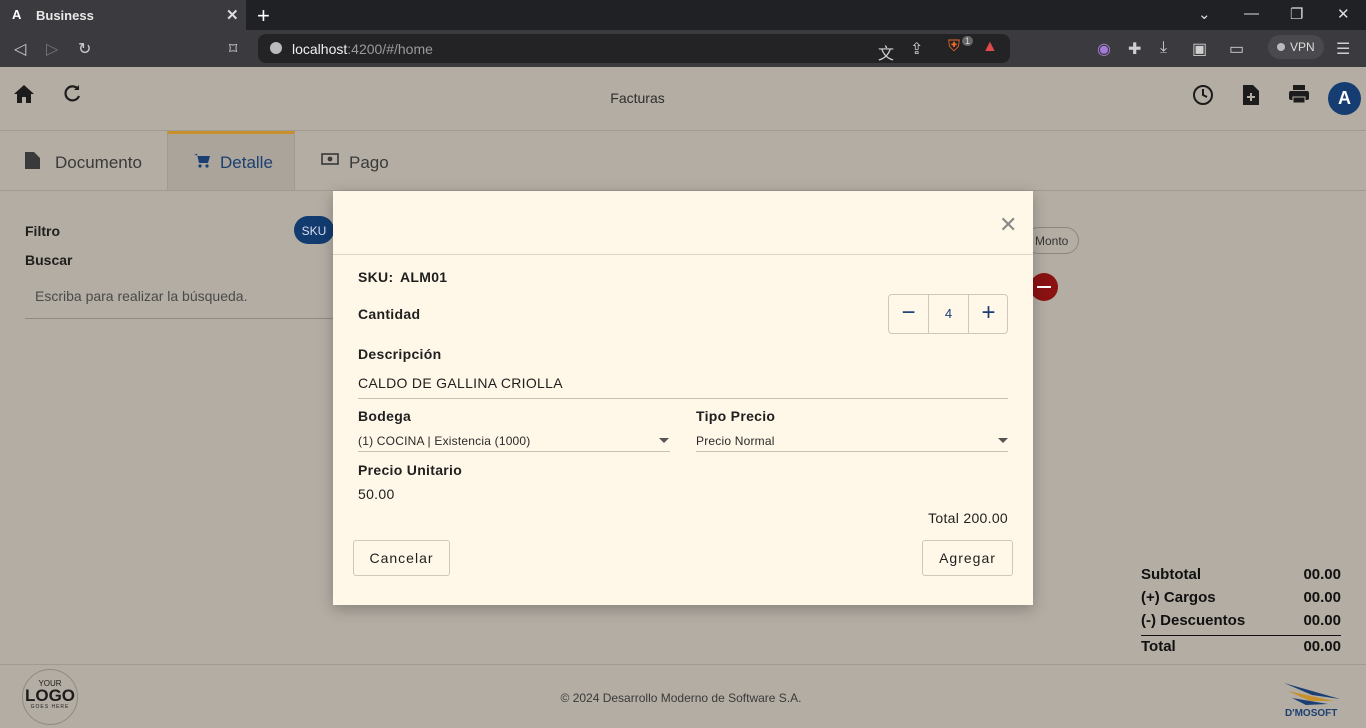 The height and width of the screenshot is (728, 1366). I want to click on totals-label: (+) Cargos, so click(1178, 597).